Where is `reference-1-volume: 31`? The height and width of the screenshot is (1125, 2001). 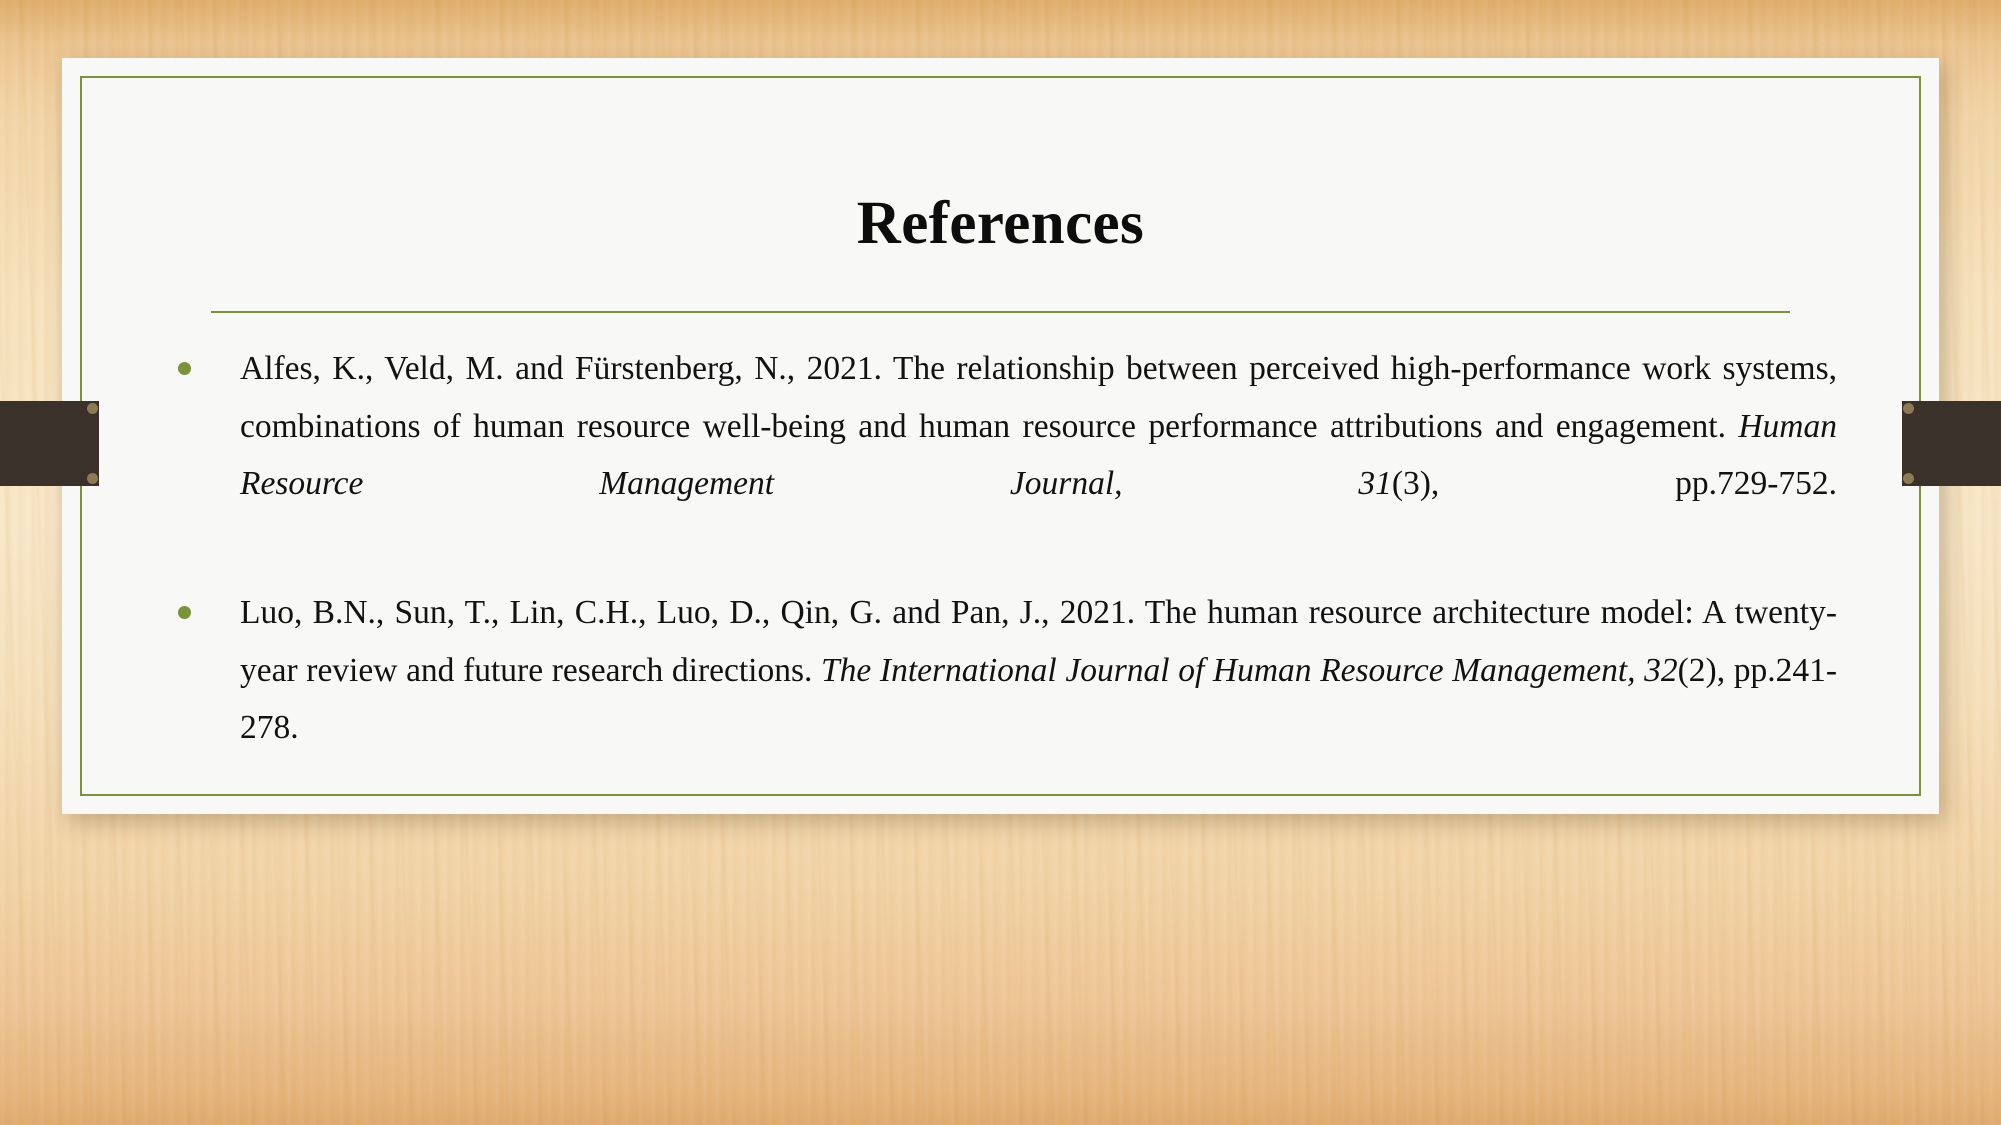
reference-1-volume: 31 is located at coordinates (1375, 483).